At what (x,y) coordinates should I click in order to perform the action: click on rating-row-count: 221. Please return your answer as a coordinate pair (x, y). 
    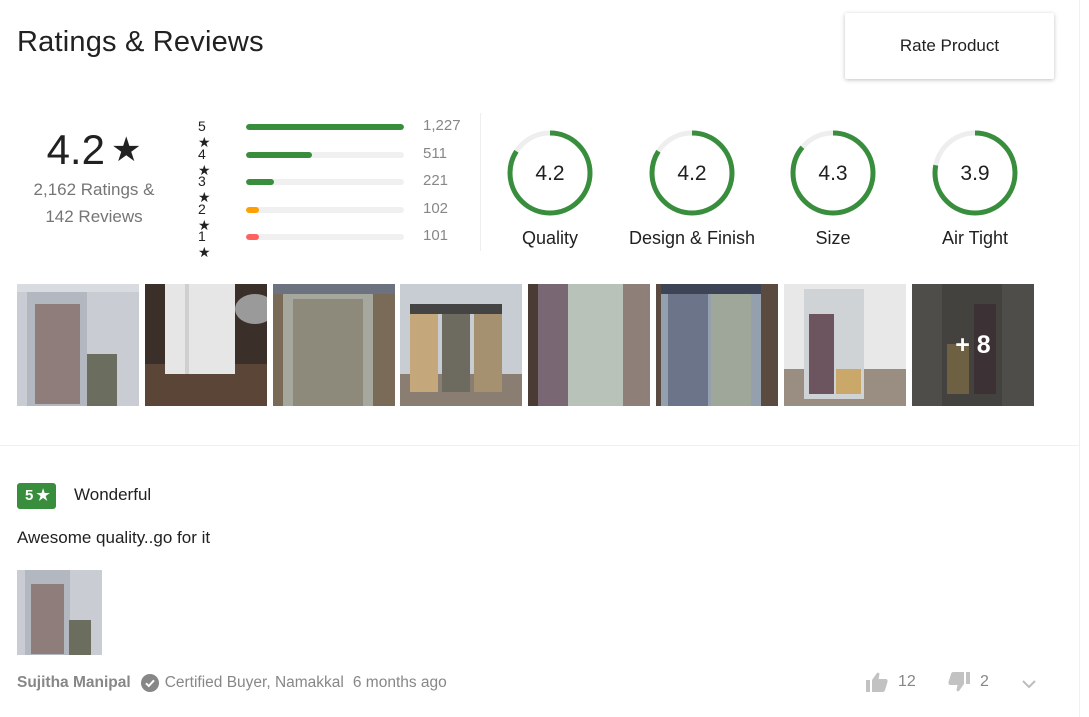
    Looking at the image, I should click on (436, 180).